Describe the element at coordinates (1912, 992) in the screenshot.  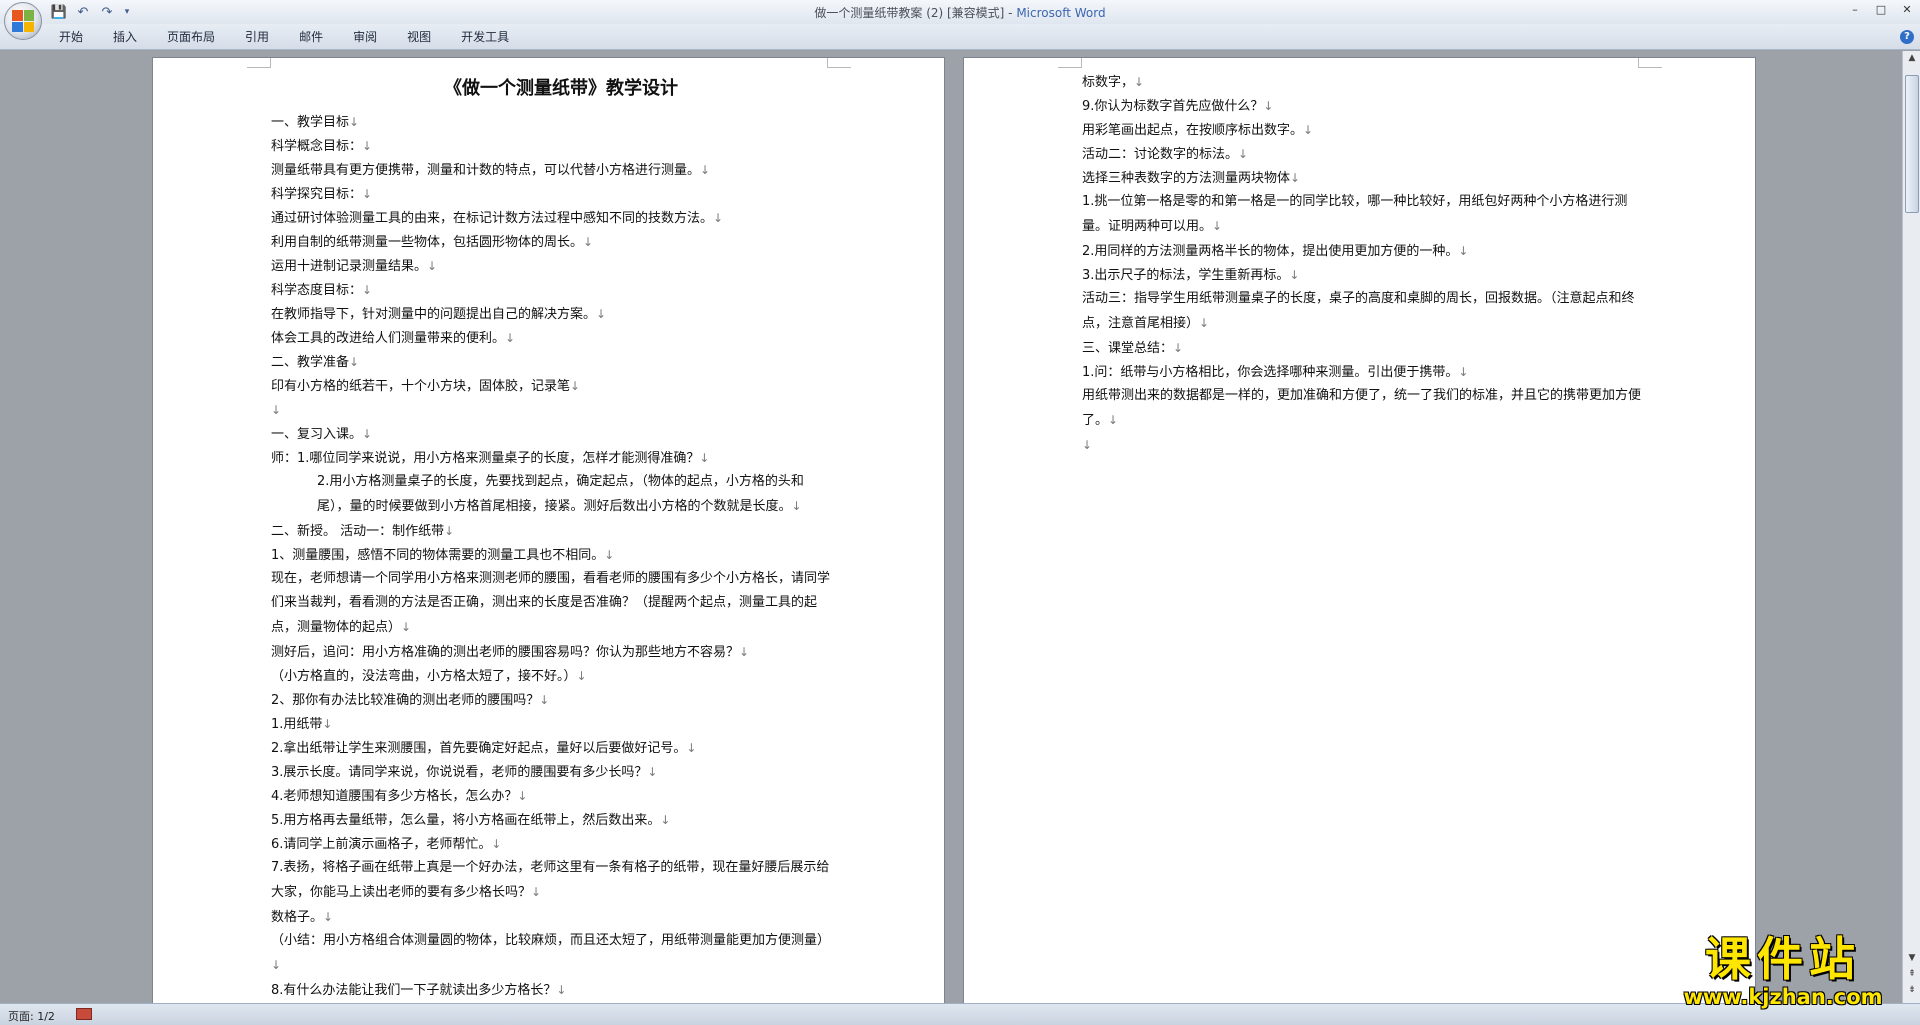
I see `next-page-icon: ⇟` at that location.